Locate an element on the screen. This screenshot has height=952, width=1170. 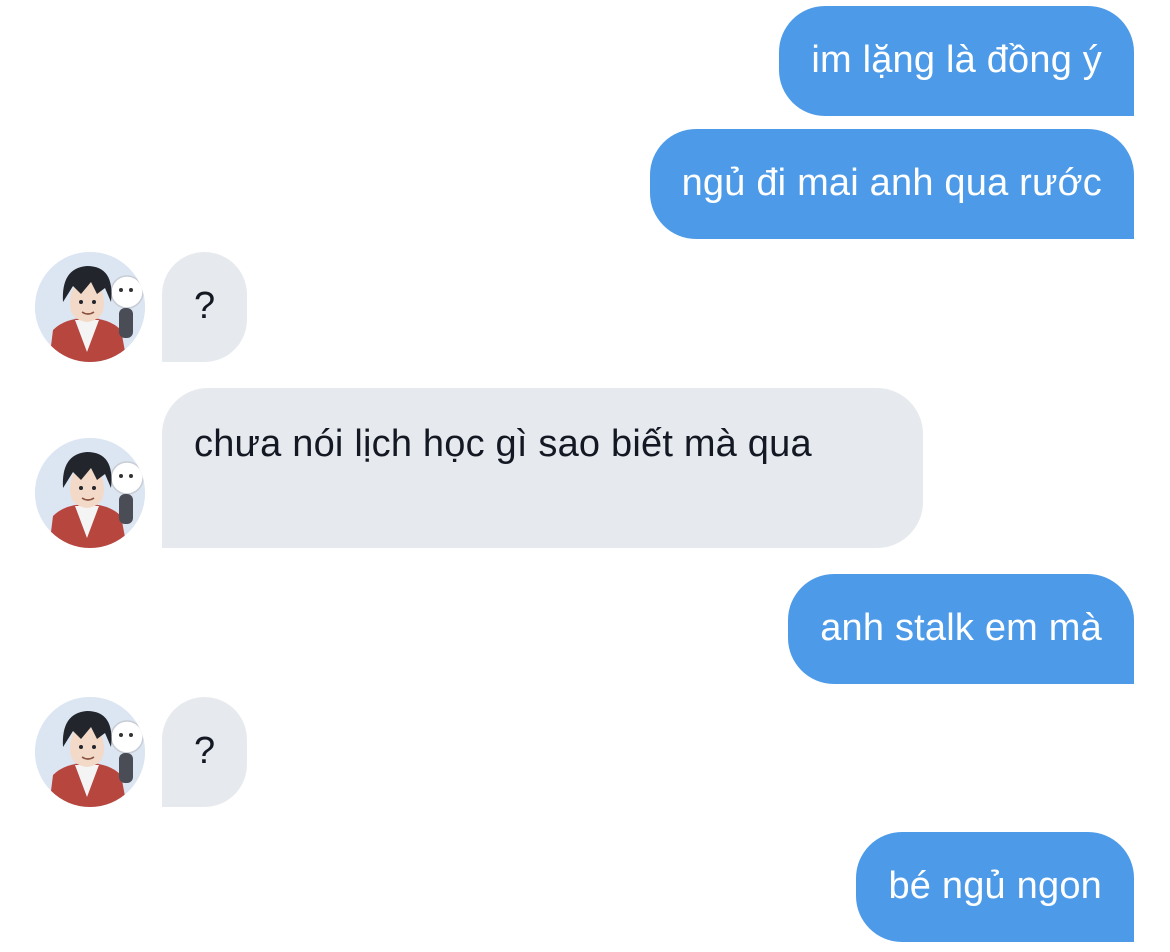
message-text: chưa nói lịch học gì sao biết mà qua is located at coordinates (503, 444).